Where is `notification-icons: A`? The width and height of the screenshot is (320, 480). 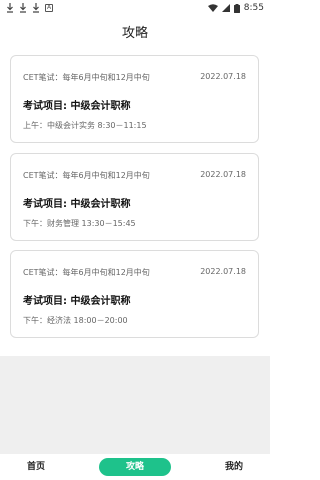 notification-icons: A is located at coordinates (29, 8).